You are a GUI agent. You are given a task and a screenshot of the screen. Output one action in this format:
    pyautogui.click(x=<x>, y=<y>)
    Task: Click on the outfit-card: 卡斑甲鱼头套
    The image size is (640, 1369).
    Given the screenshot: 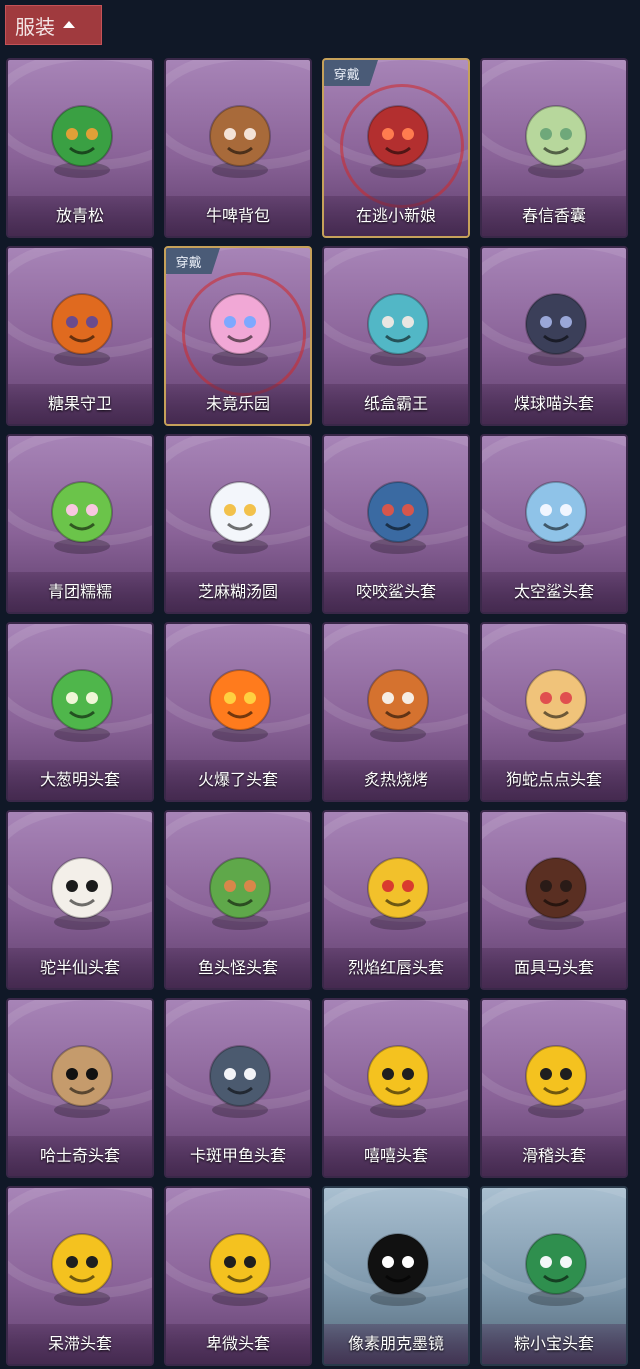 What is the action you would take?
    pyautogui.click(x=238, y=1088)
    